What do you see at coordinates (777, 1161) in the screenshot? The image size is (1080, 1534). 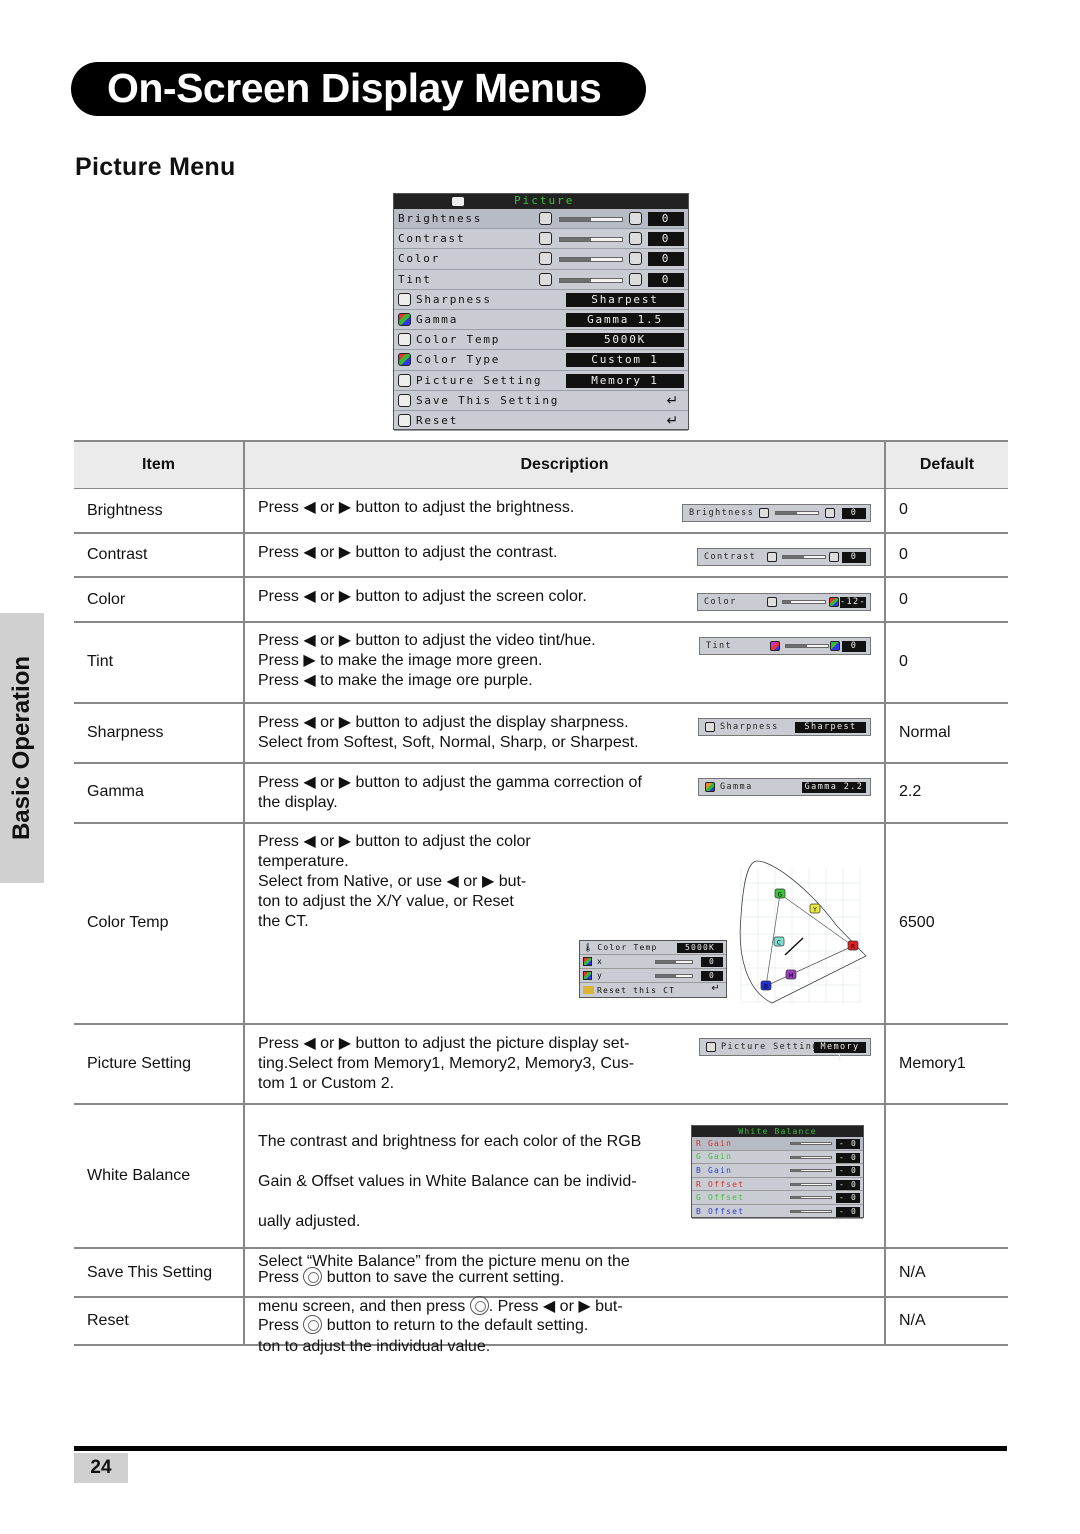 I see `wb-item-g-gain: G Gain - 0 -` at bounding box center [777, 1161].